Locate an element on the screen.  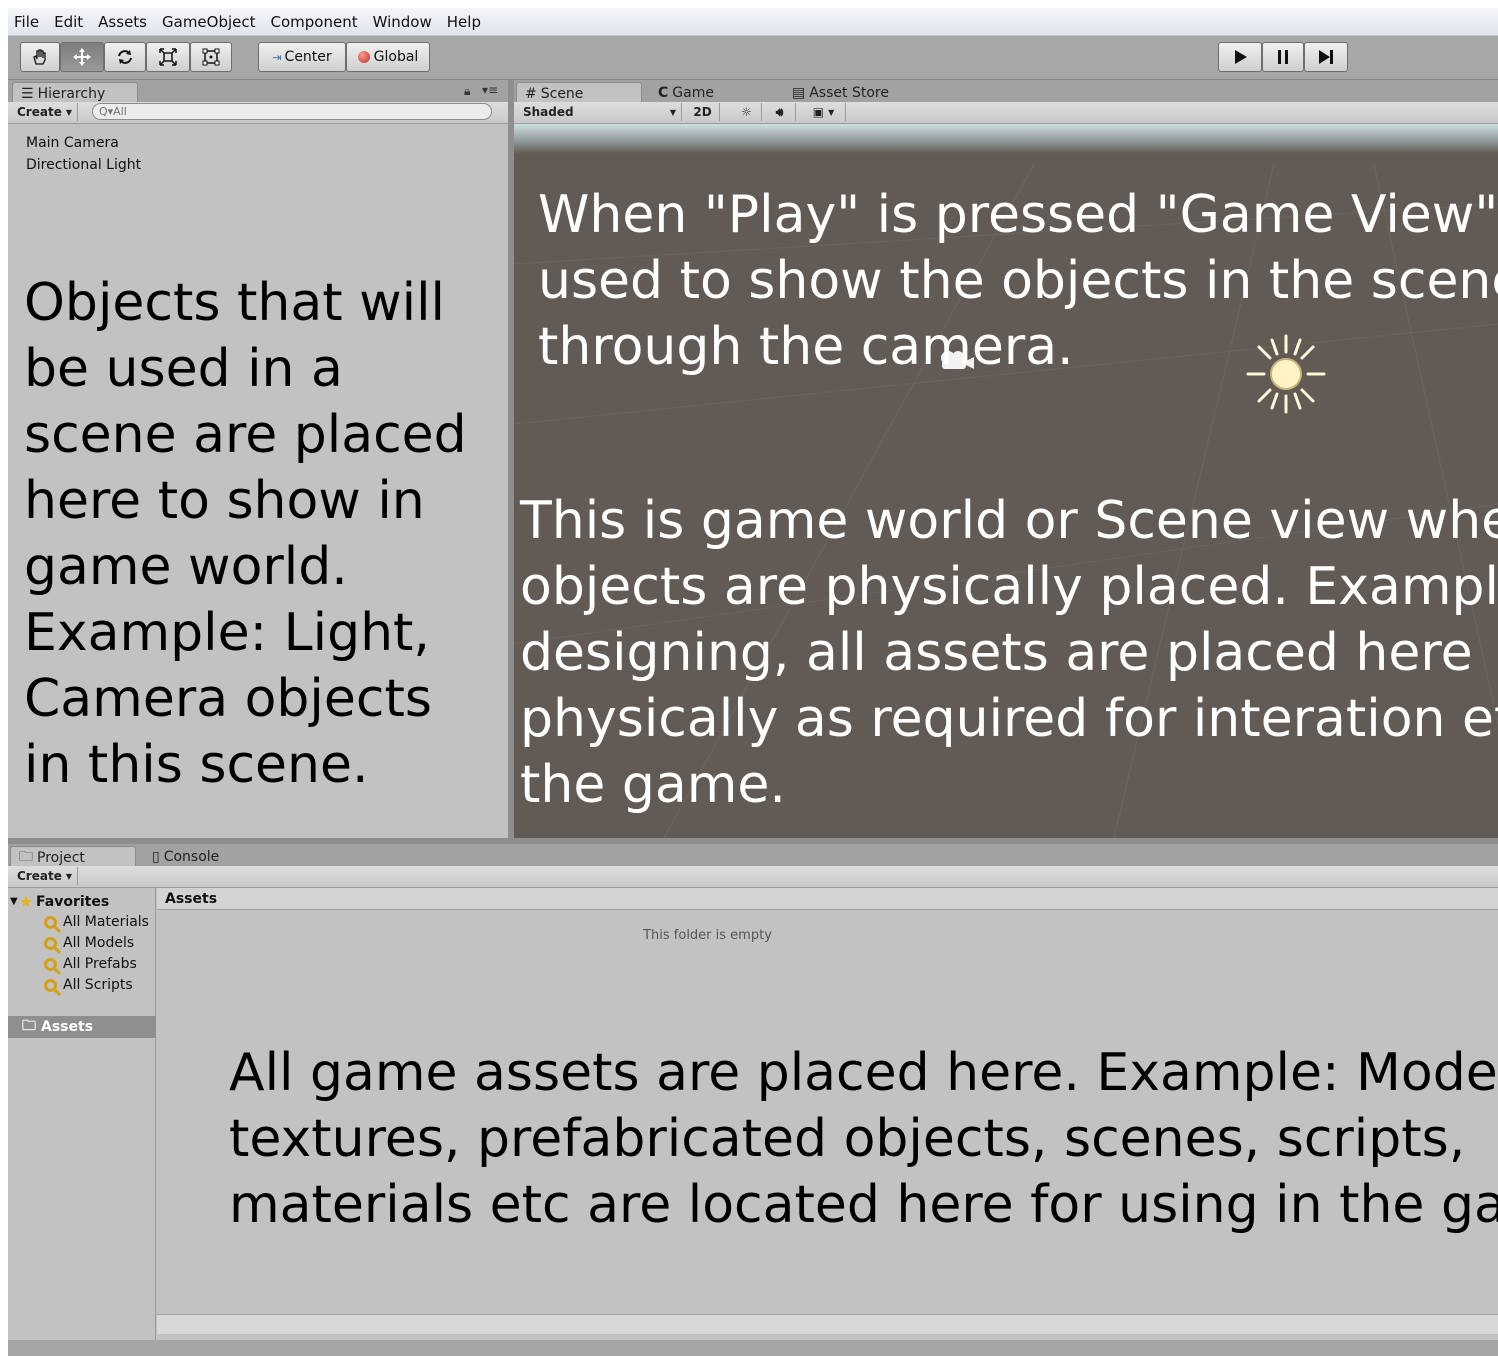
pivot-center-button: ⇥ Center is located at coordinates (302, 57).